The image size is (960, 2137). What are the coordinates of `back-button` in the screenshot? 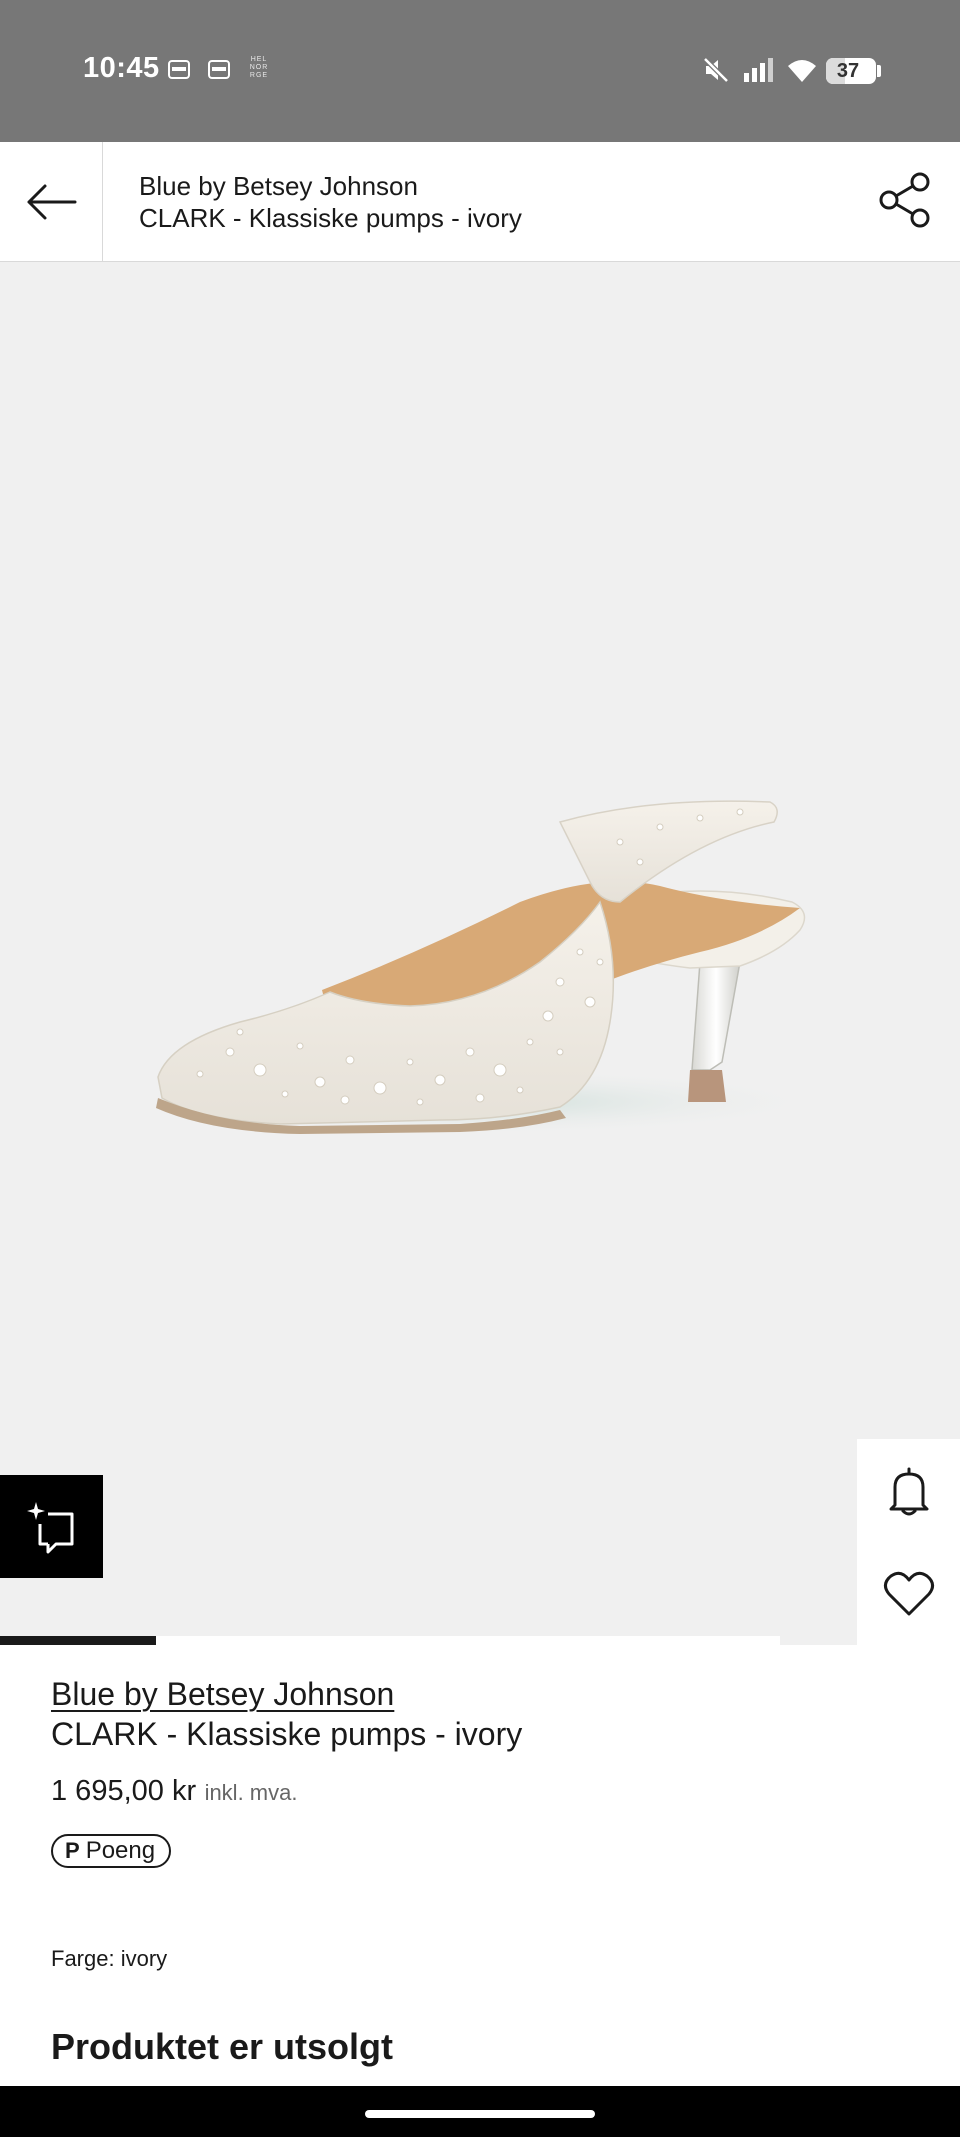 It's located at (51, 201).